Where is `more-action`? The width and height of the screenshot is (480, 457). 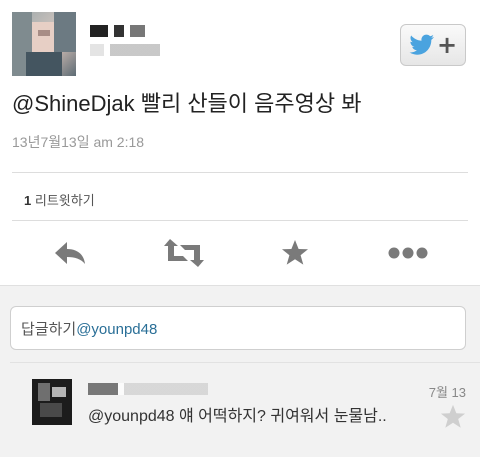
more-action is located at coordinates (408, 253).